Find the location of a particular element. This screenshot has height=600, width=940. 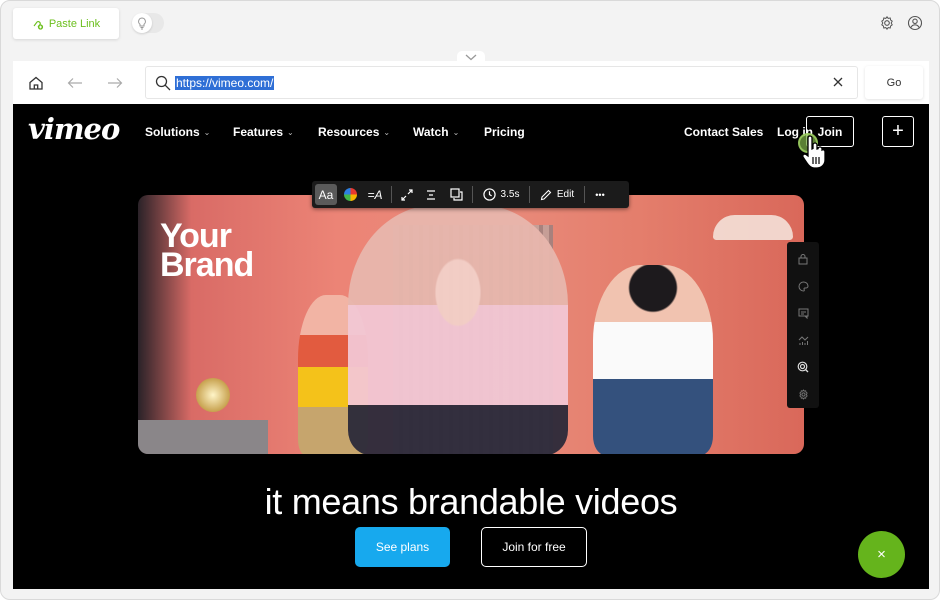

nav-features: Features ⌄ is located at coordinates (263, 132).